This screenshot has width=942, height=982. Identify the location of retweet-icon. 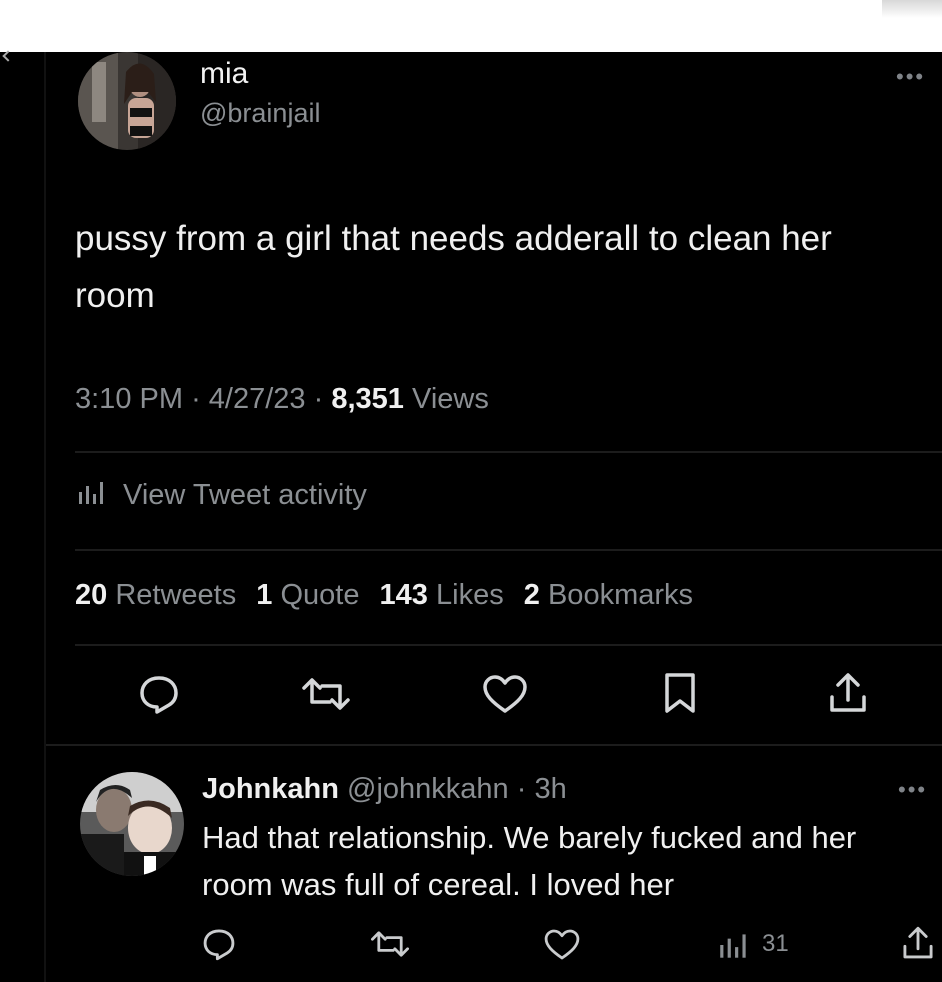
(326, 694).